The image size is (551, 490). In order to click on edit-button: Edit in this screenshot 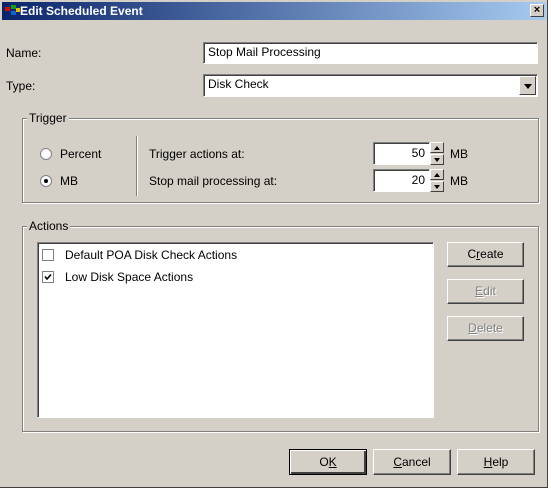, I will do `click(485, 291)`.